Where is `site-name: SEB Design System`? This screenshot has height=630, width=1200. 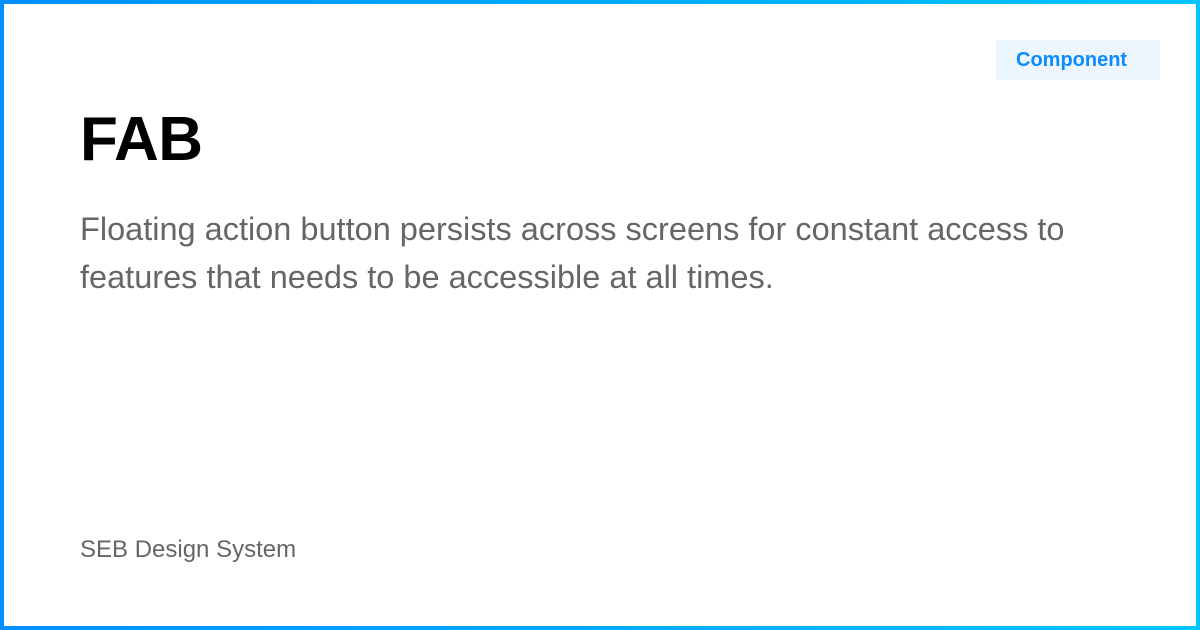
site-name: SEB Design System is located at coordinates (188, 549).